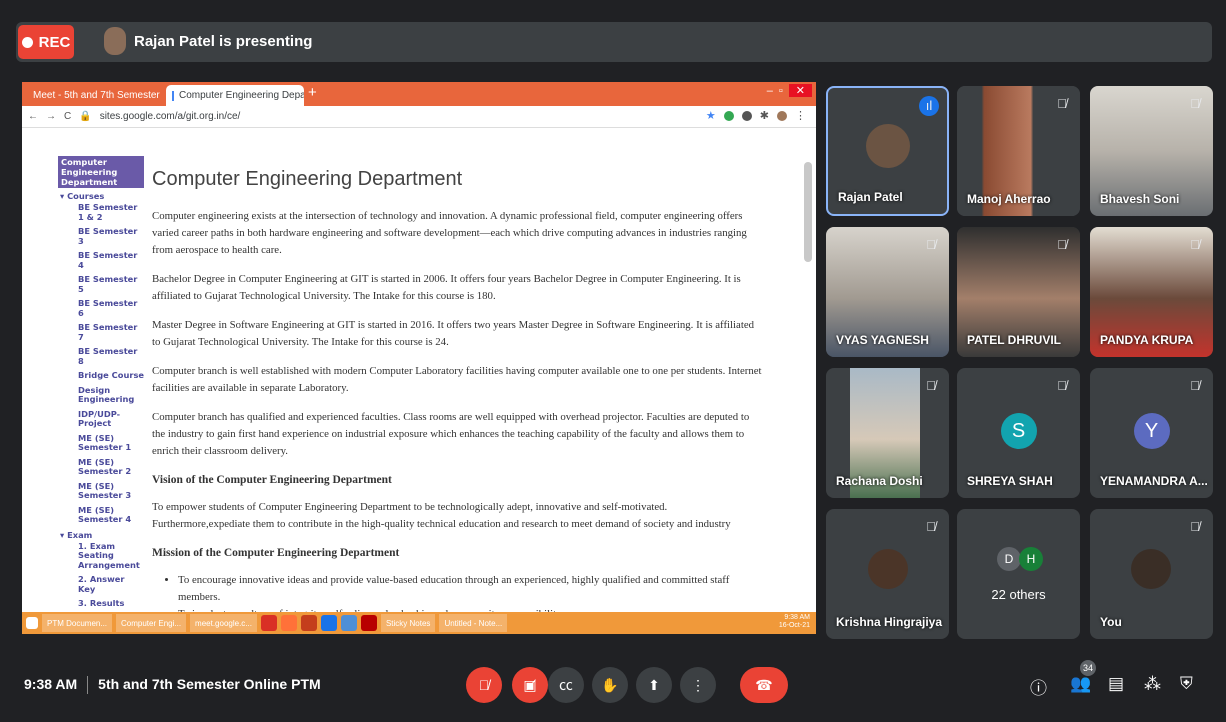 The height and width of the screenshot is (722, 1226). I want to click on others-tile: D H 22 others, so click(1018, 574).